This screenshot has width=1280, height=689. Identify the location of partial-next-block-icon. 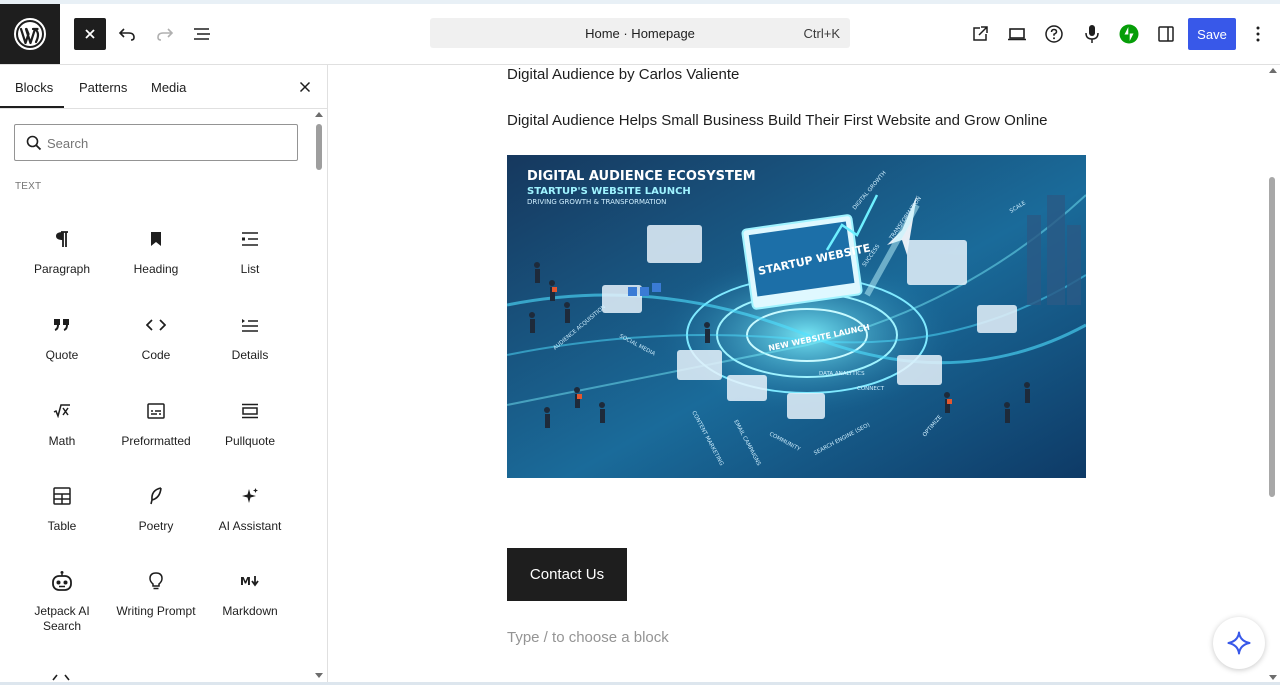
(61, 680).